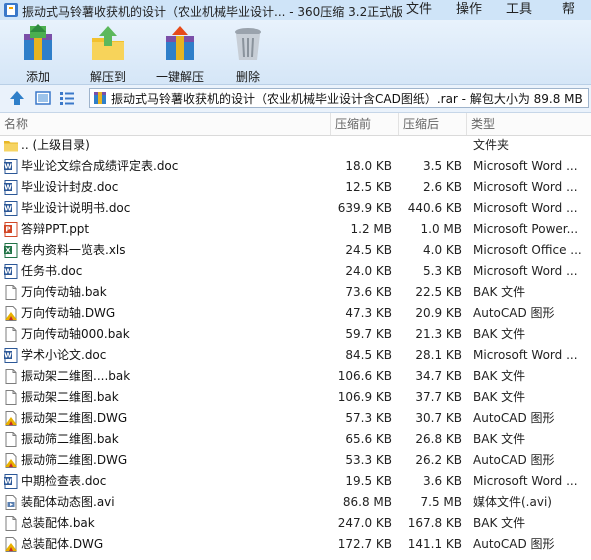  I want to click on file-name: 万向传动轴000.bak, so click(75, 334).